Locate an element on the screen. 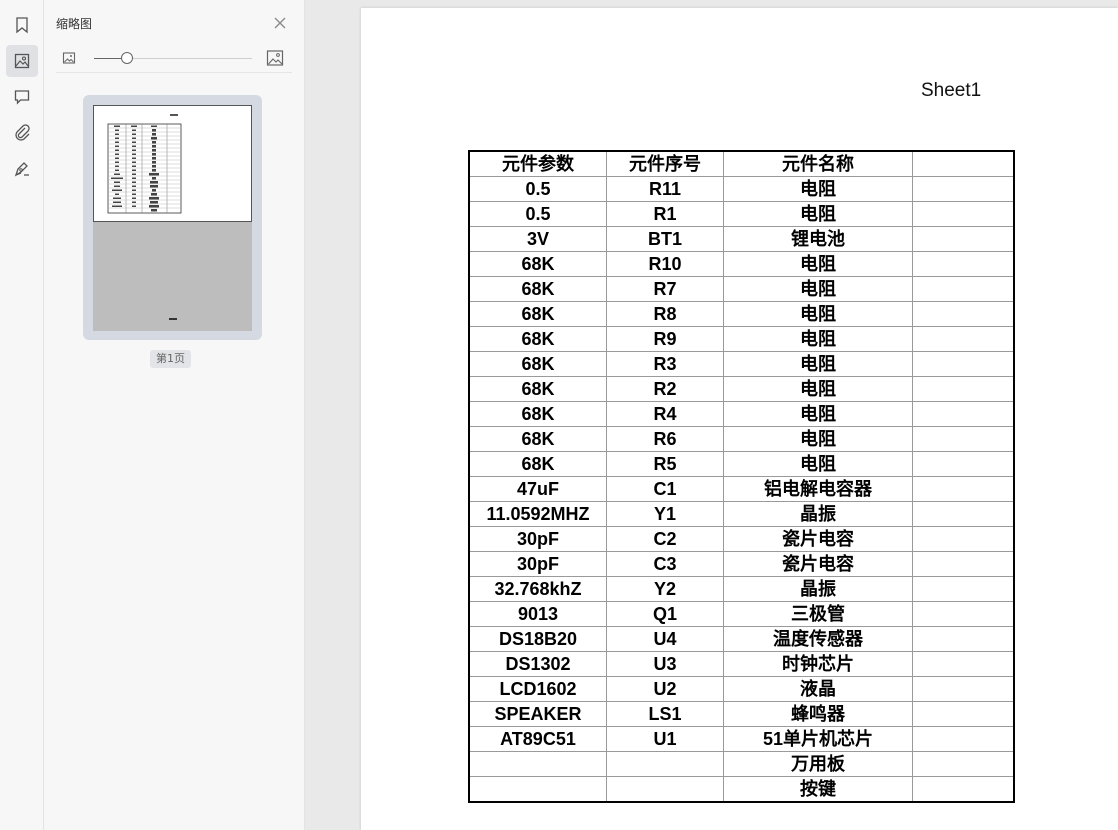  attachment-button is located at coordinates (22, 132).